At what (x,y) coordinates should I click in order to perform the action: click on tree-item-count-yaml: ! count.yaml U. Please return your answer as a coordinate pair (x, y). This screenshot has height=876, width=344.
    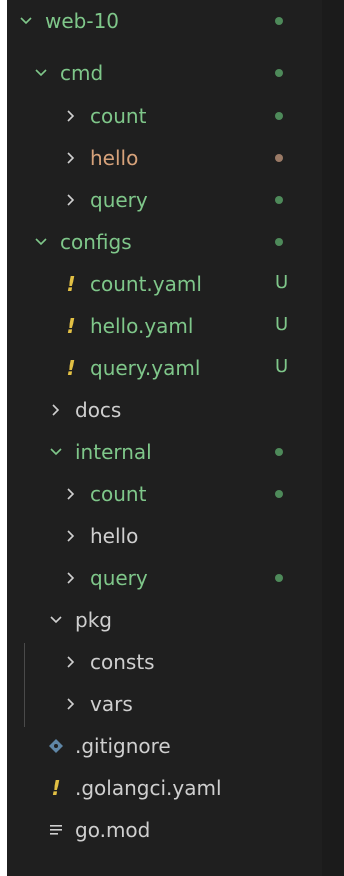
    Looking at the image, I should click on (164, 284).